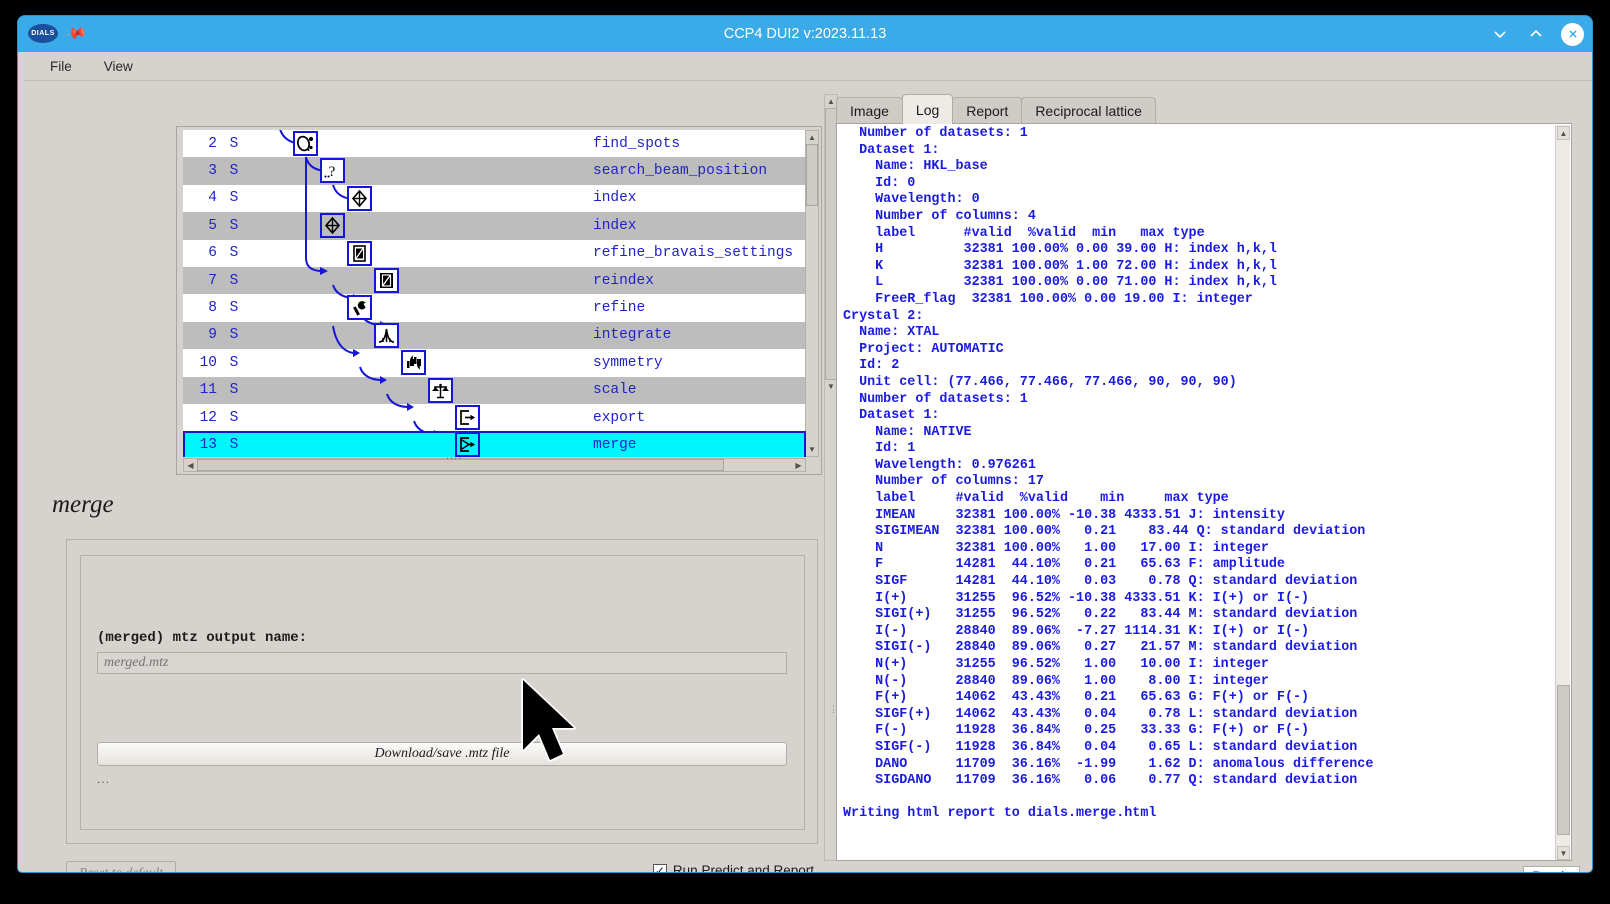 Image resolution: width=1610 pixels, height=904 pixels. I want to click on row-task-name: export, so click(619, 417).